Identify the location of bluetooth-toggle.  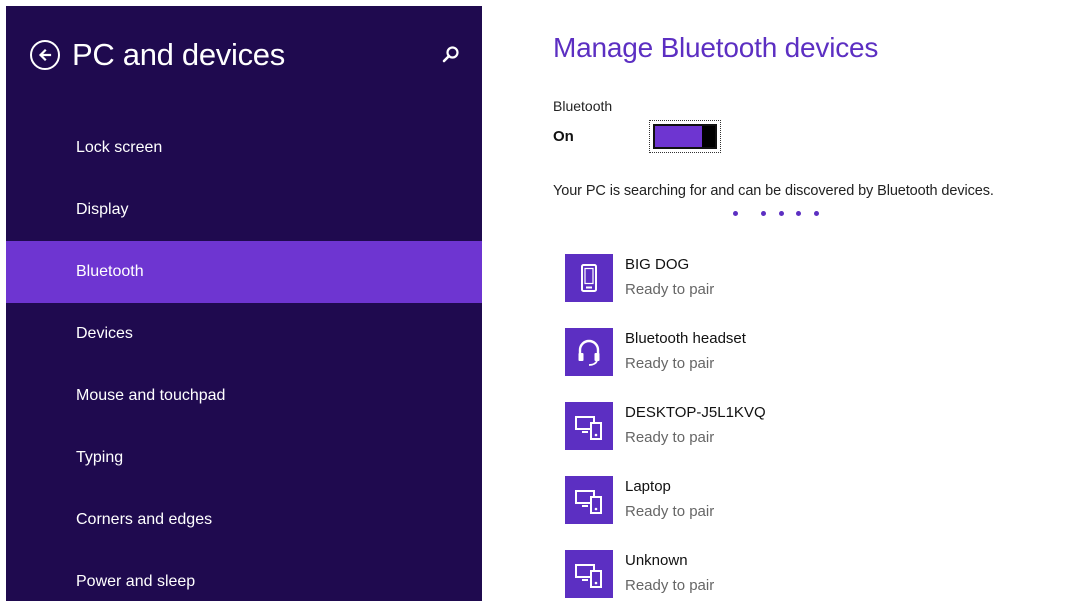
(685, 136).